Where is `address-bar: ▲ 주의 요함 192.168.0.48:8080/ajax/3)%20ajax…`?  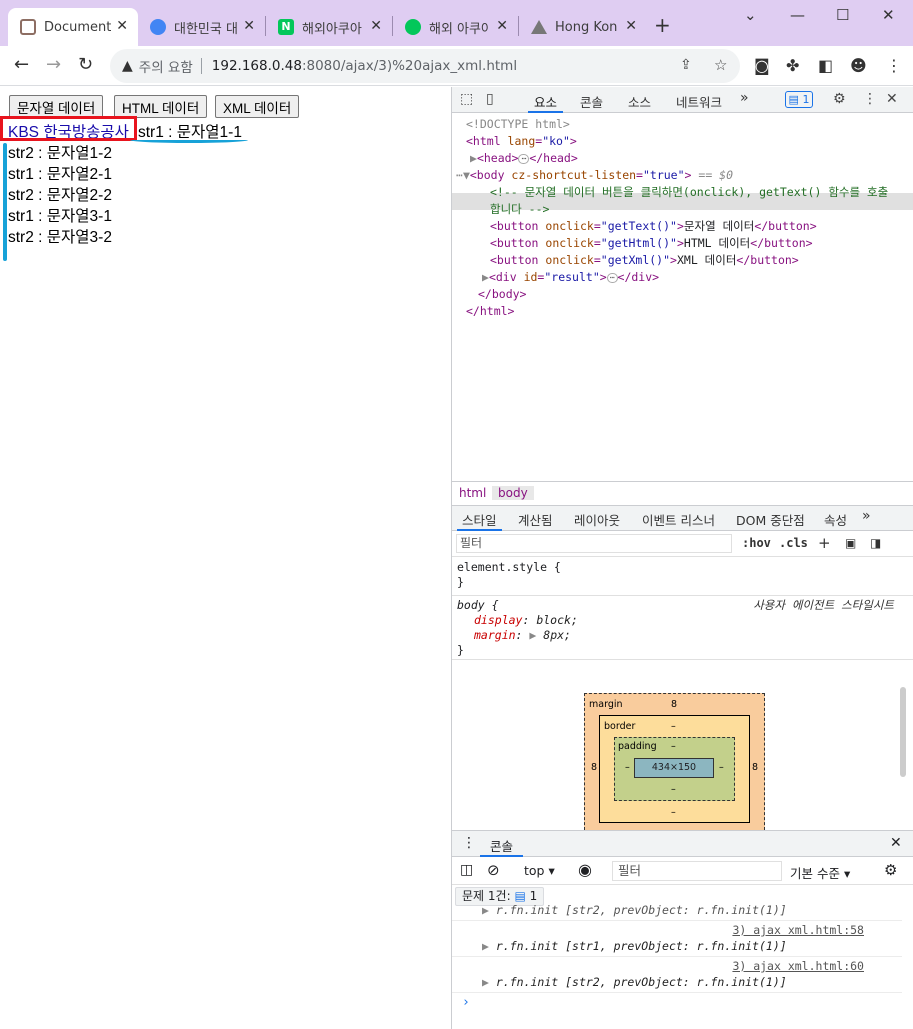
address-bar: ▲ 주의 요함 192.168.0.48:8080/ajax/3)%20ajax… is located at coordinates (425, 66).